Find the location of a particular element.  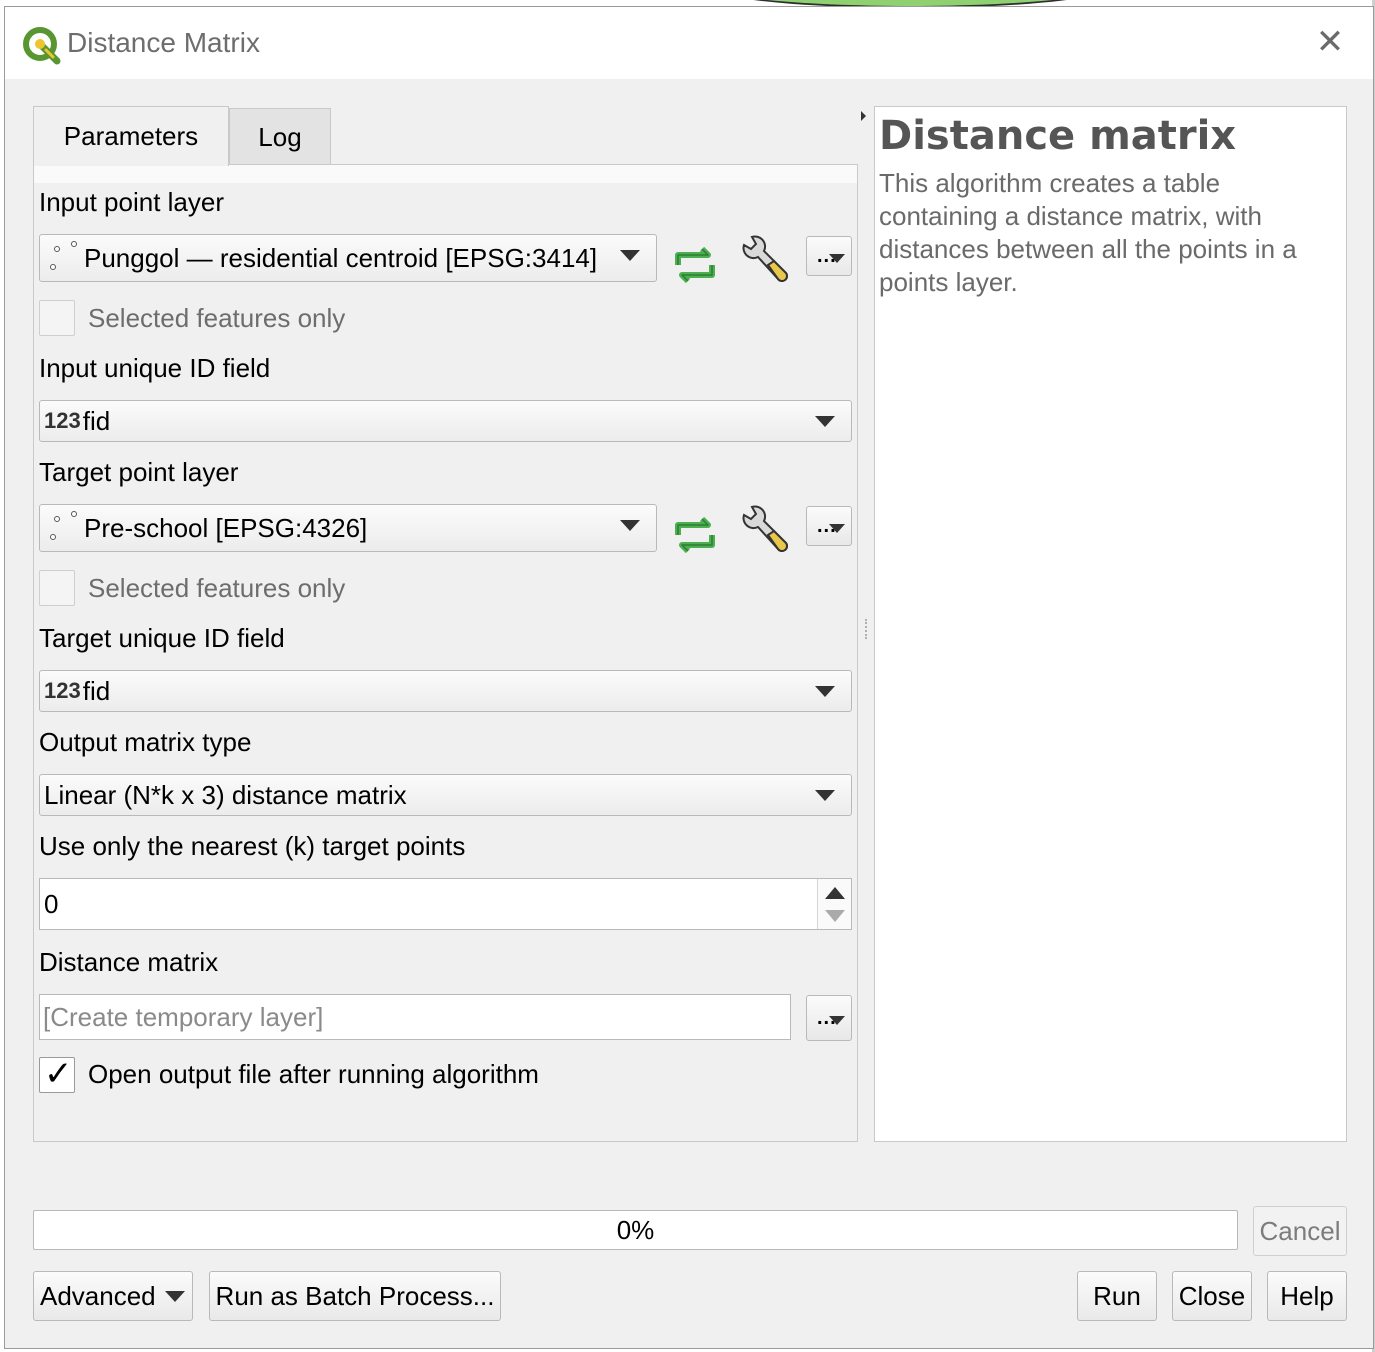

qgis-logo-icon is located at coordinates (42, 46).